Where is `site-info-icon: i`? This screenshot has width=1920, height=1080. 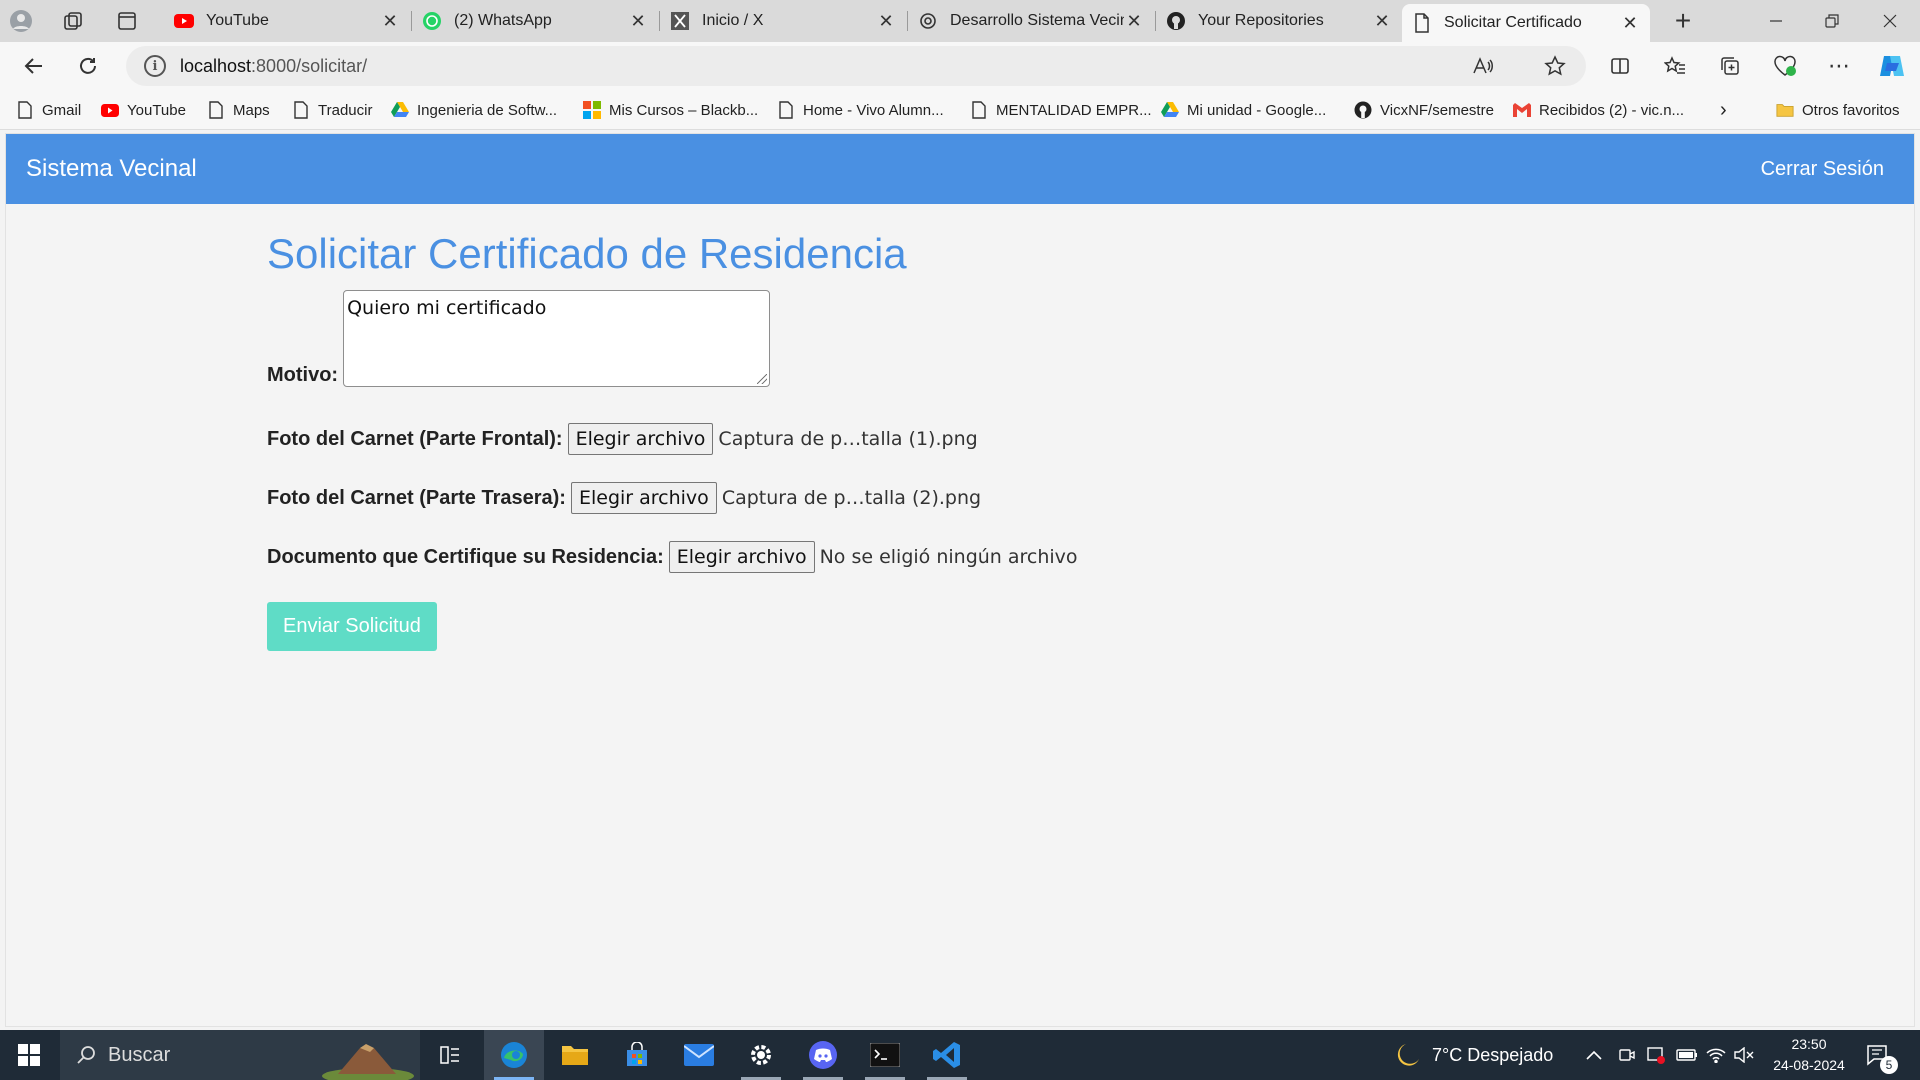 site-info-icon: i is located at coordinates (155, 66).